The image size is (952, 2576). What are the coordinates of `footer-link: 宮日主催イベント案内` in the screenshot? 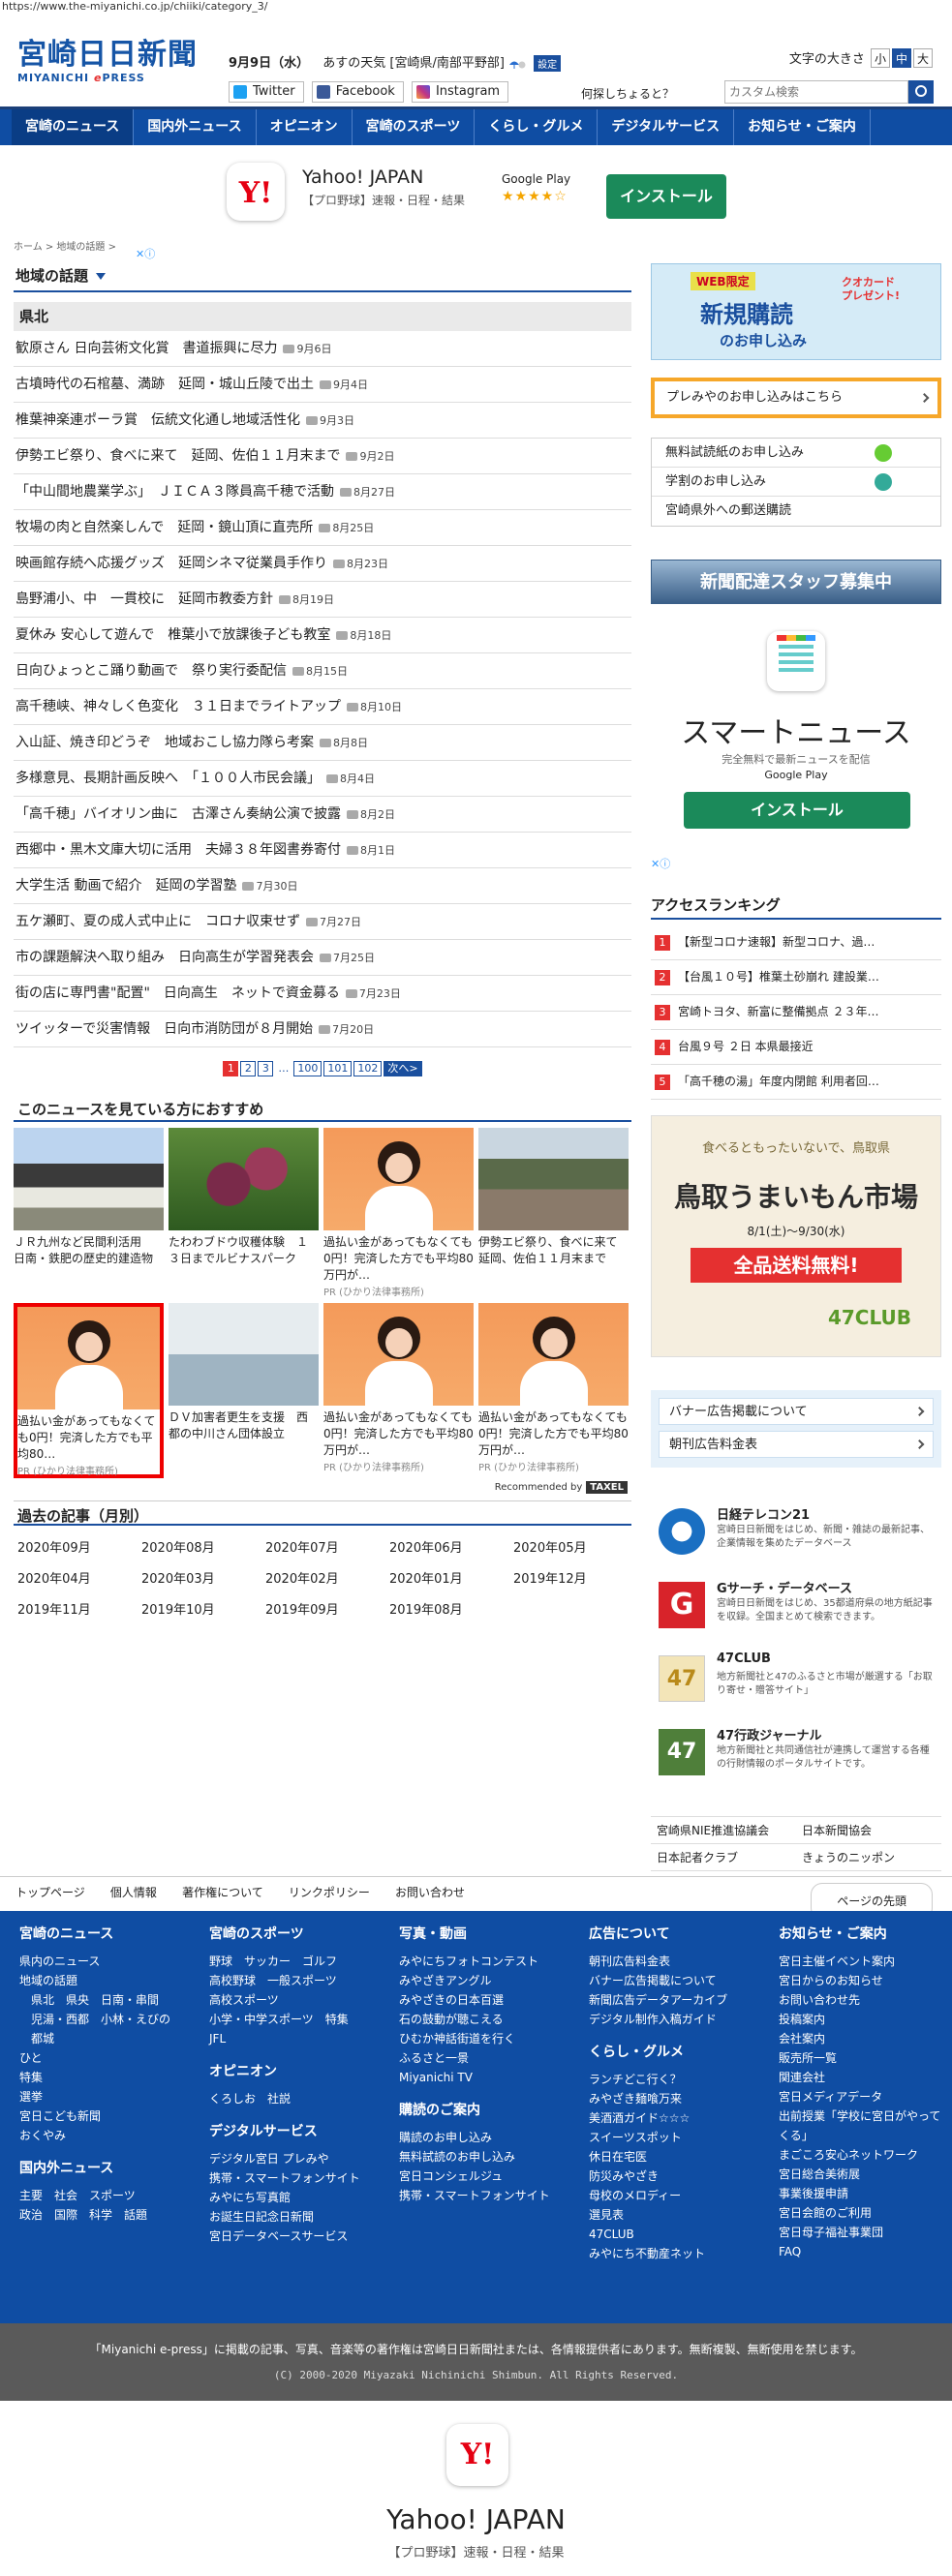 It's located at (861, 1962).